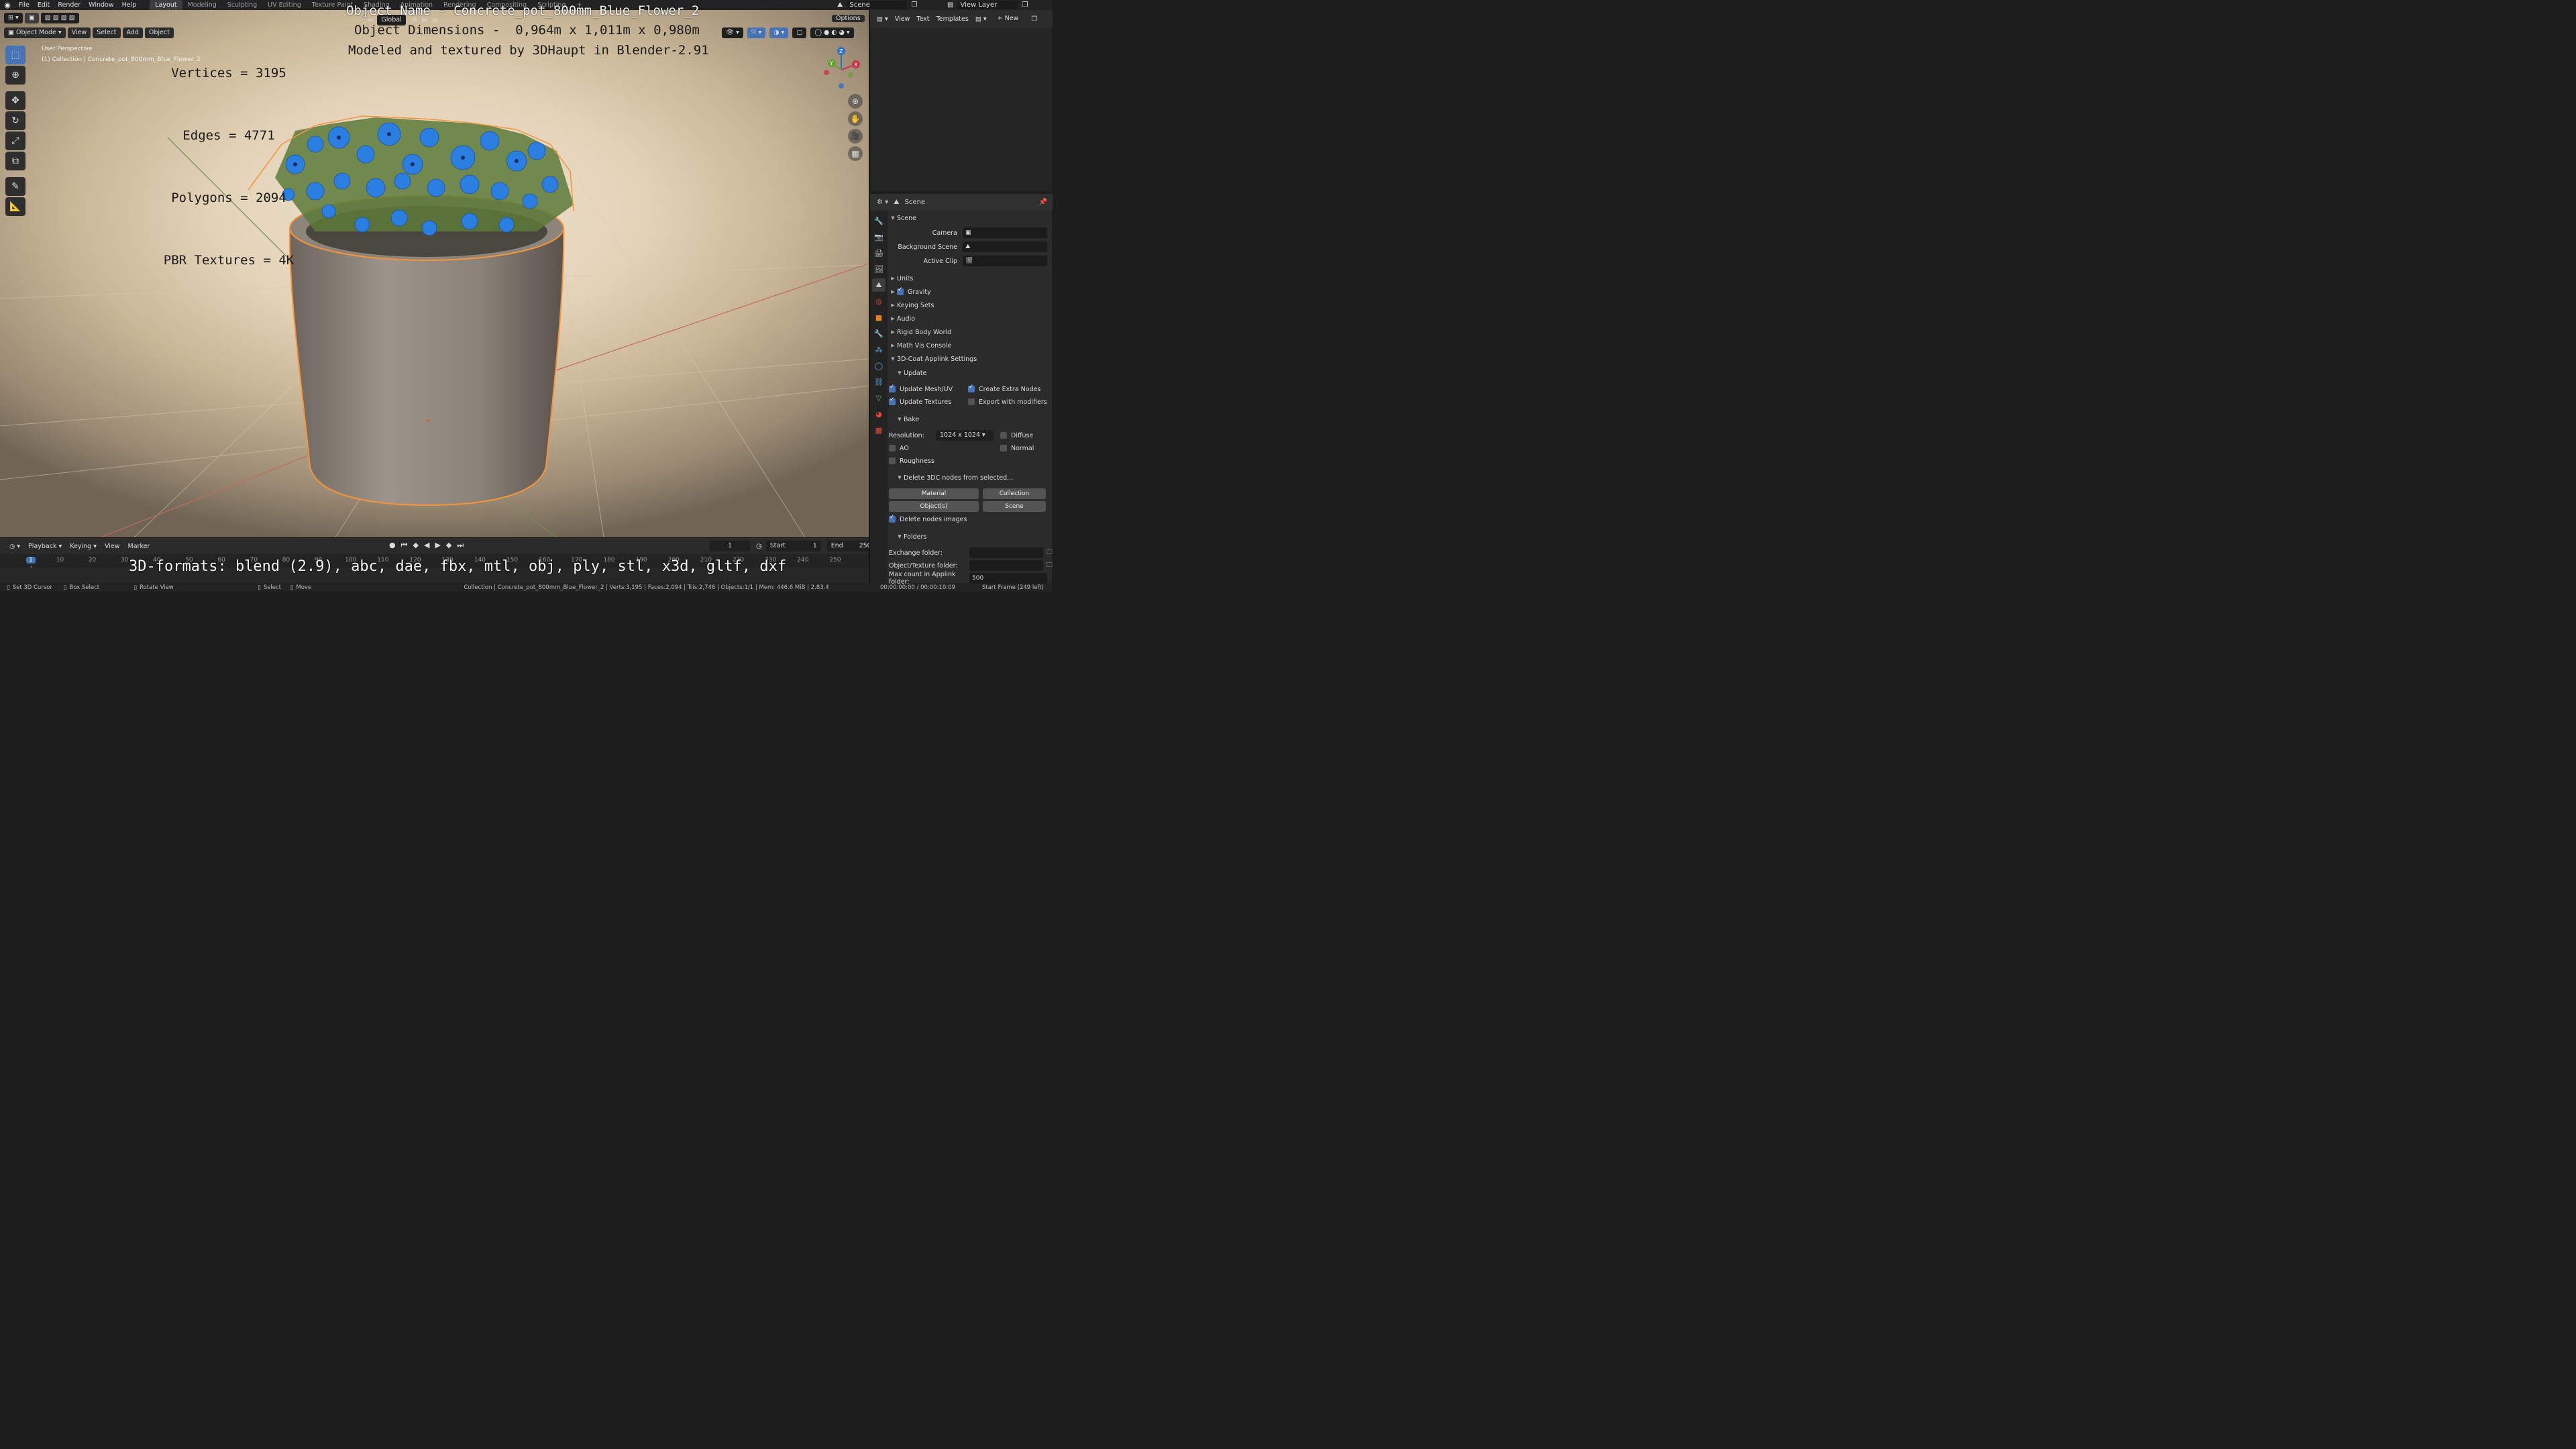 Image resolution: width=2576 pixels, height=1449 pixels. I want to click on menu-add: Add, so click(132, 33).